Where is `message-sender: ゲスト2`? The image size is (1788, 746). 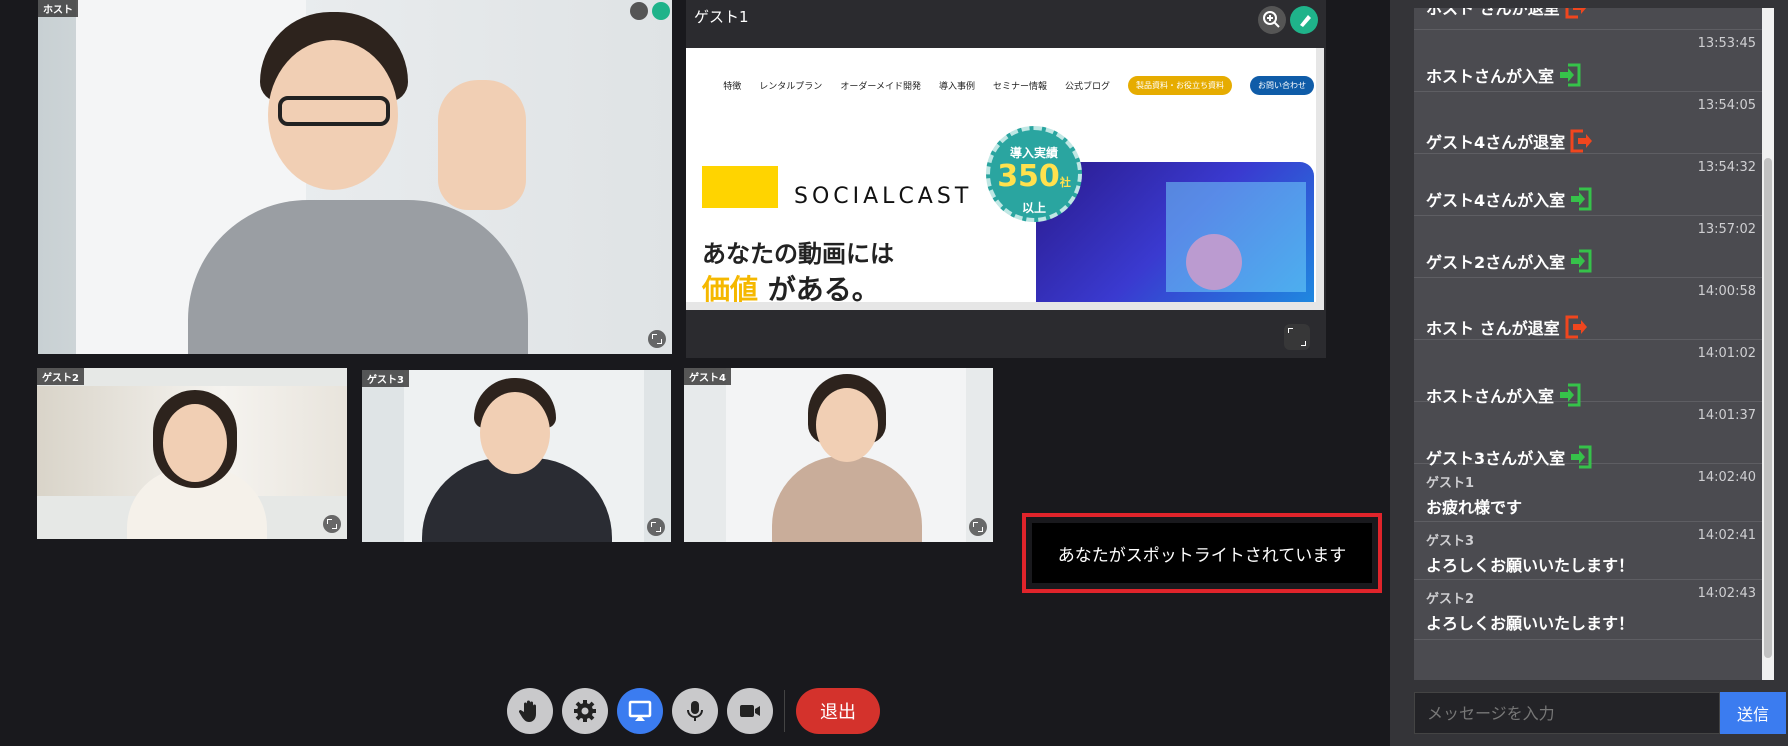
message-sender: ゲスト2 is located at coordinates (1450, 599).